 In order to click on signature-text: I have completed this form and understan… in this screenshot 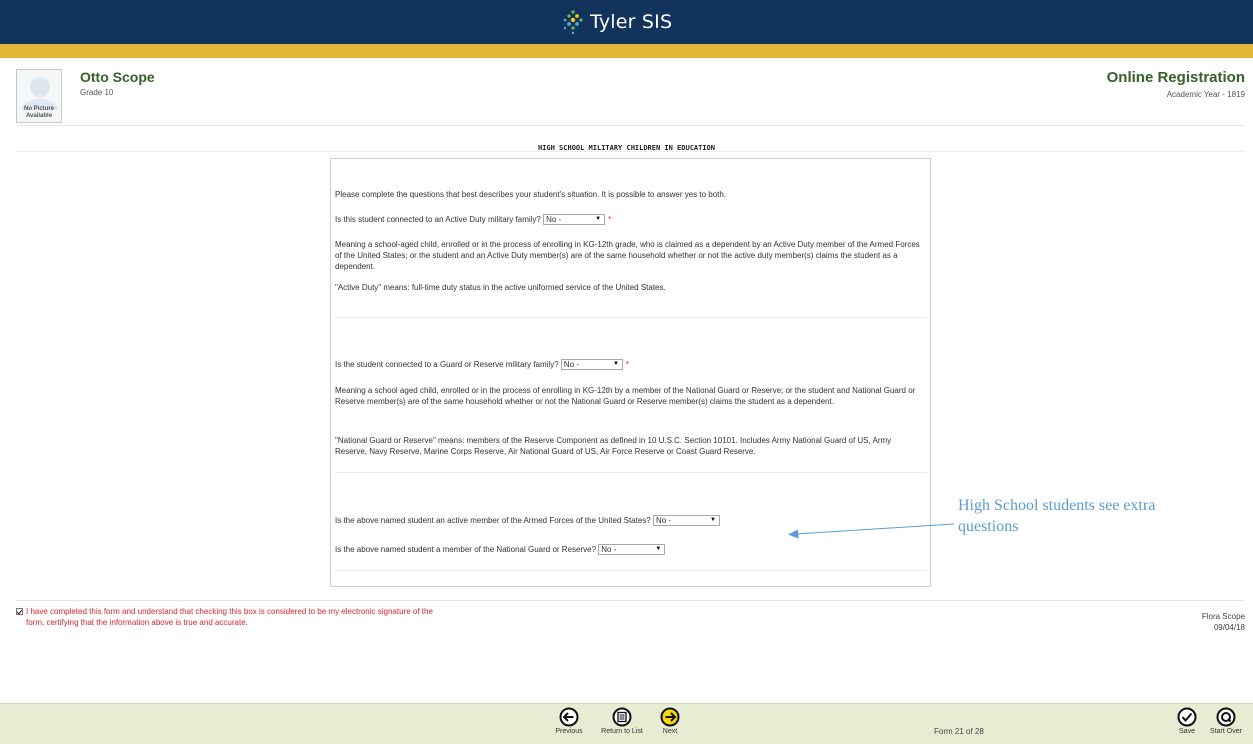, I will do `click(229, 617)`.